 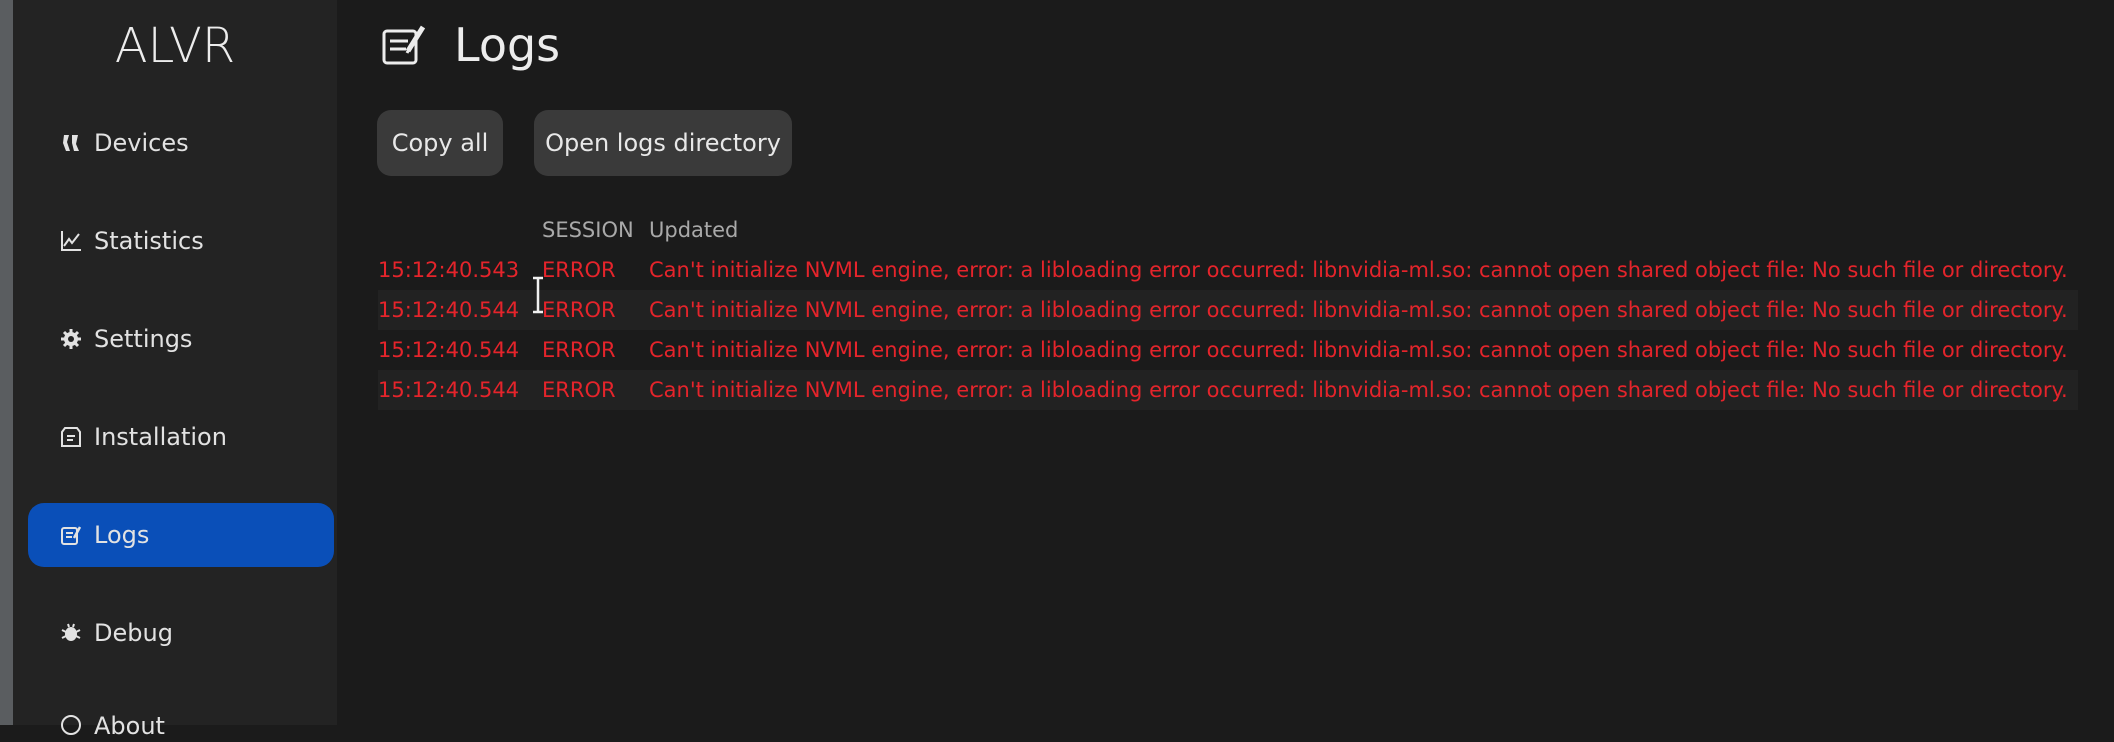 I want to click on info-icon, so click(x=71, y=725).